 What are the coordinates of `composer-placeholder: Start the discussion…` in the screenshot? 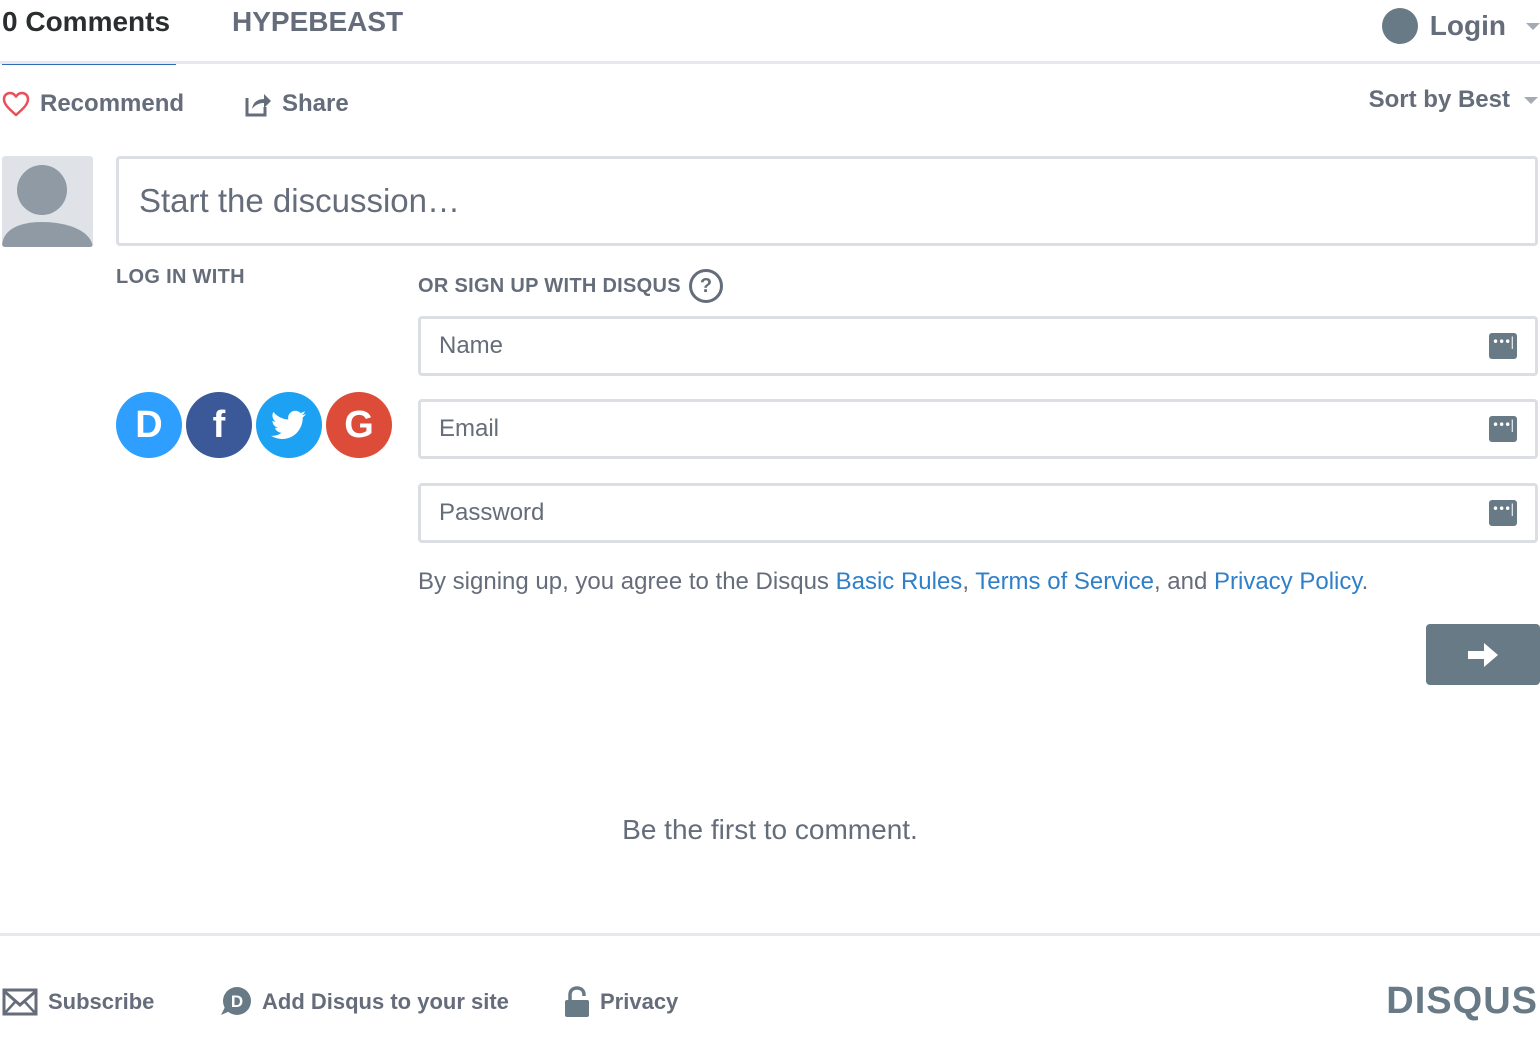 It's located at (299, 200).